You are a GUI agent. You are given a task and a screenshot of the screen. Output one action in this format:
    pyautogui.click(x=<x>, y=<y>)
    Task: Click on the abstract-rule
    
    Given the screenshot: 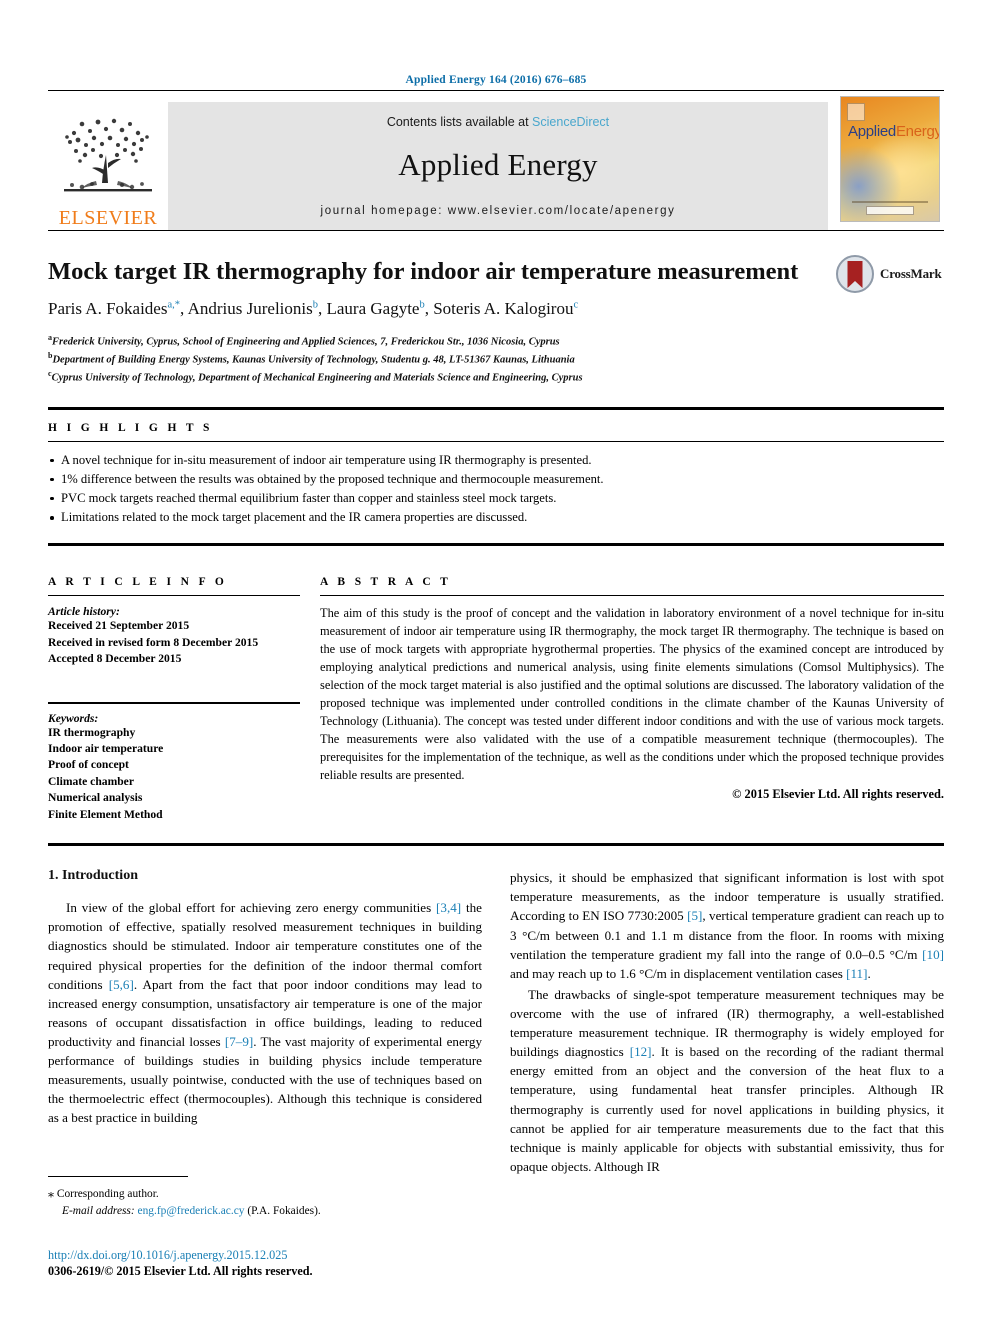 What is the action you would take?
    pyautogui.click(x=632, y=596)
    